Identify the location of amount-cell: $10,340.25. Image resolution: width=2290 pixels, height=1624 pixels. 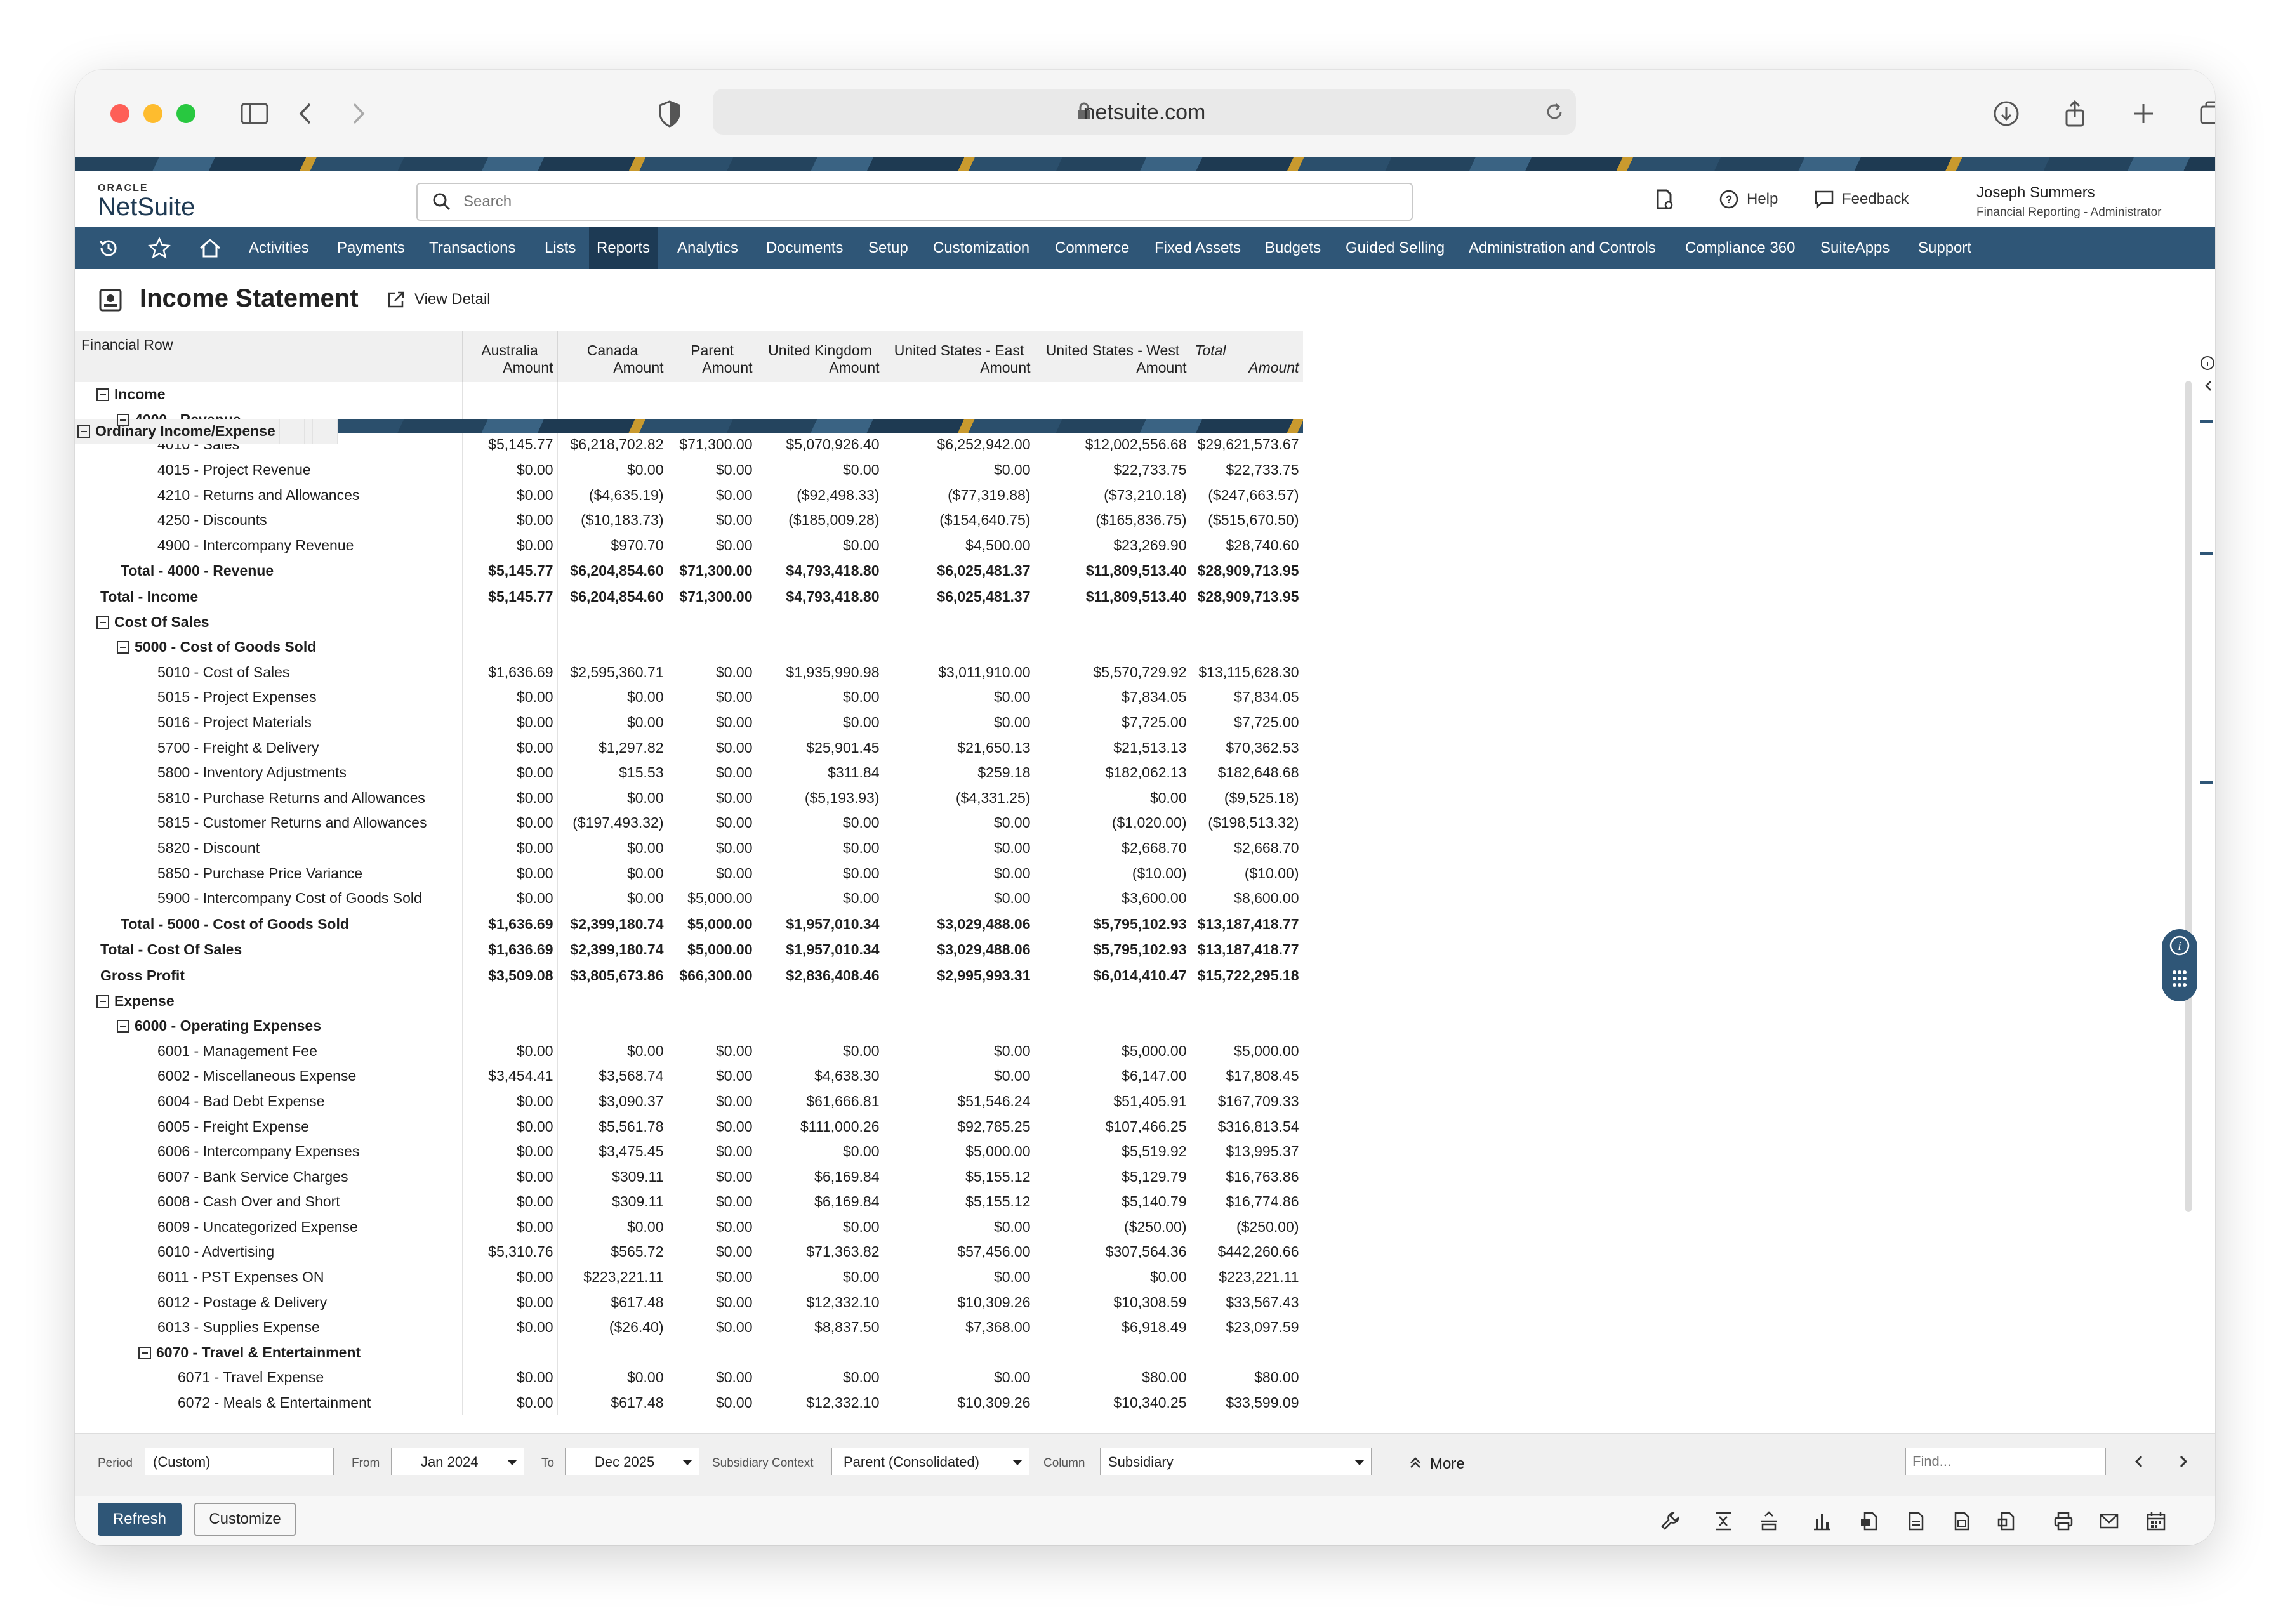
(1113, 1403).